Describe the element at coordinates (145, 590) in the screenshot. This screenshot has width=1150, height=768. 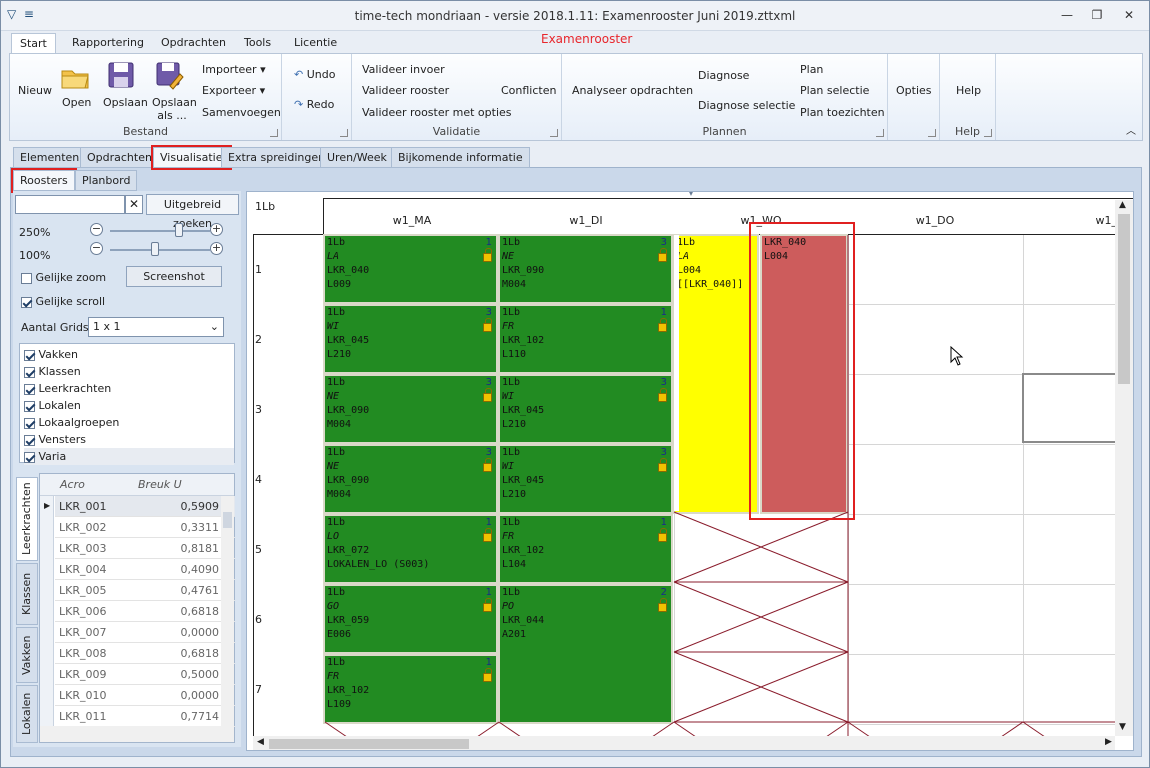
I see `table-row: LKR_005 0,4761` at that location.